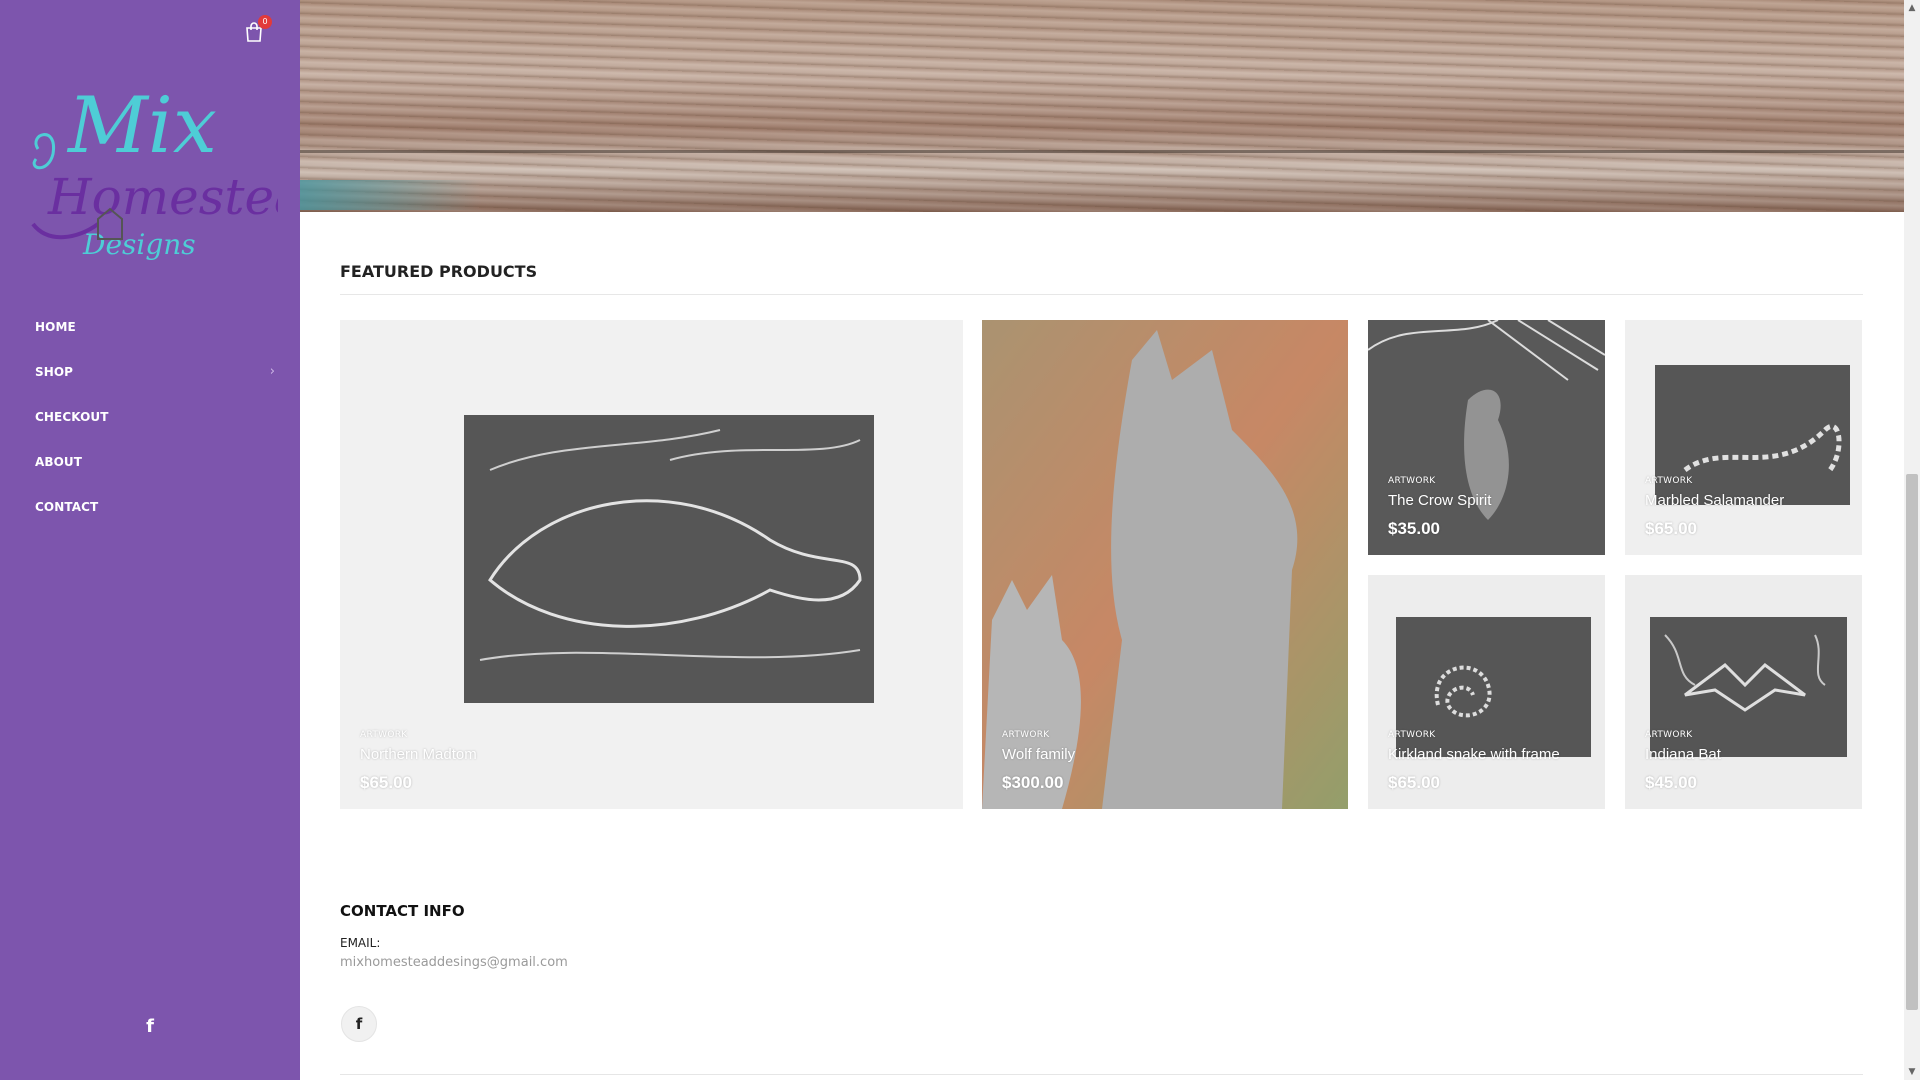 This screenshot has width=1920, height=1080. I want to click on footer-divider, so click(1101, 1074).